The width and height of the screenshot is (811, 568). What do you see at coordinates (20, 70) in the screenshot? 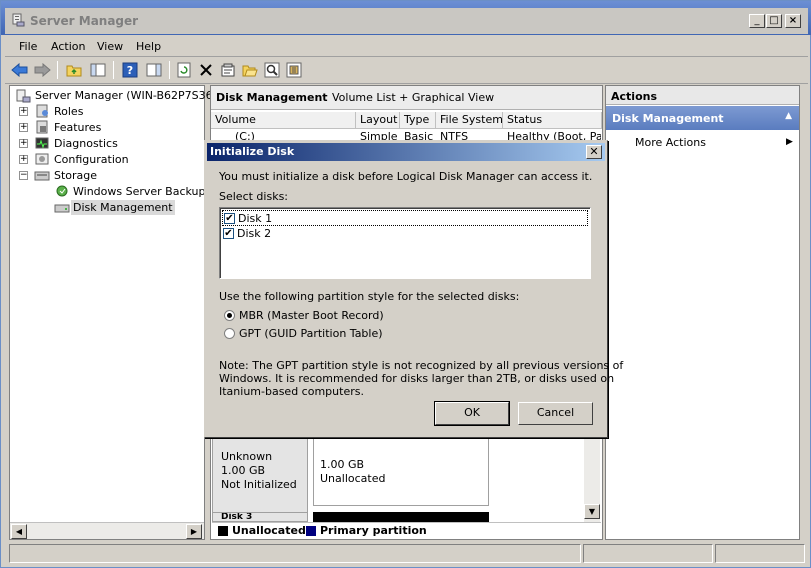
I see `back-icon` at bounding box center [20, 70].